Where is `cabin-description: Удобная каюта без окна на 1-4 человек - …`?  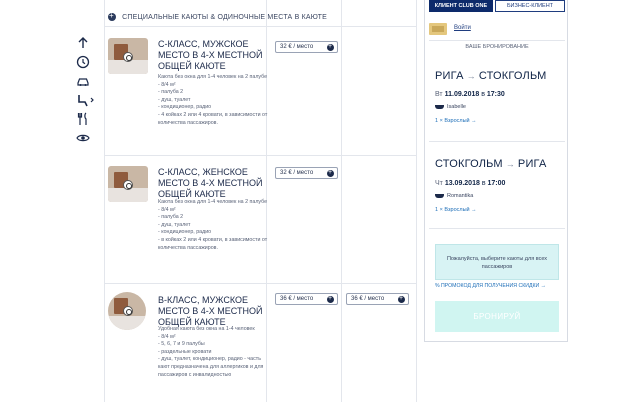 cabin-description: Удобная каюта без окна на 1-4 человек - … is located at coordinates (211, 352).